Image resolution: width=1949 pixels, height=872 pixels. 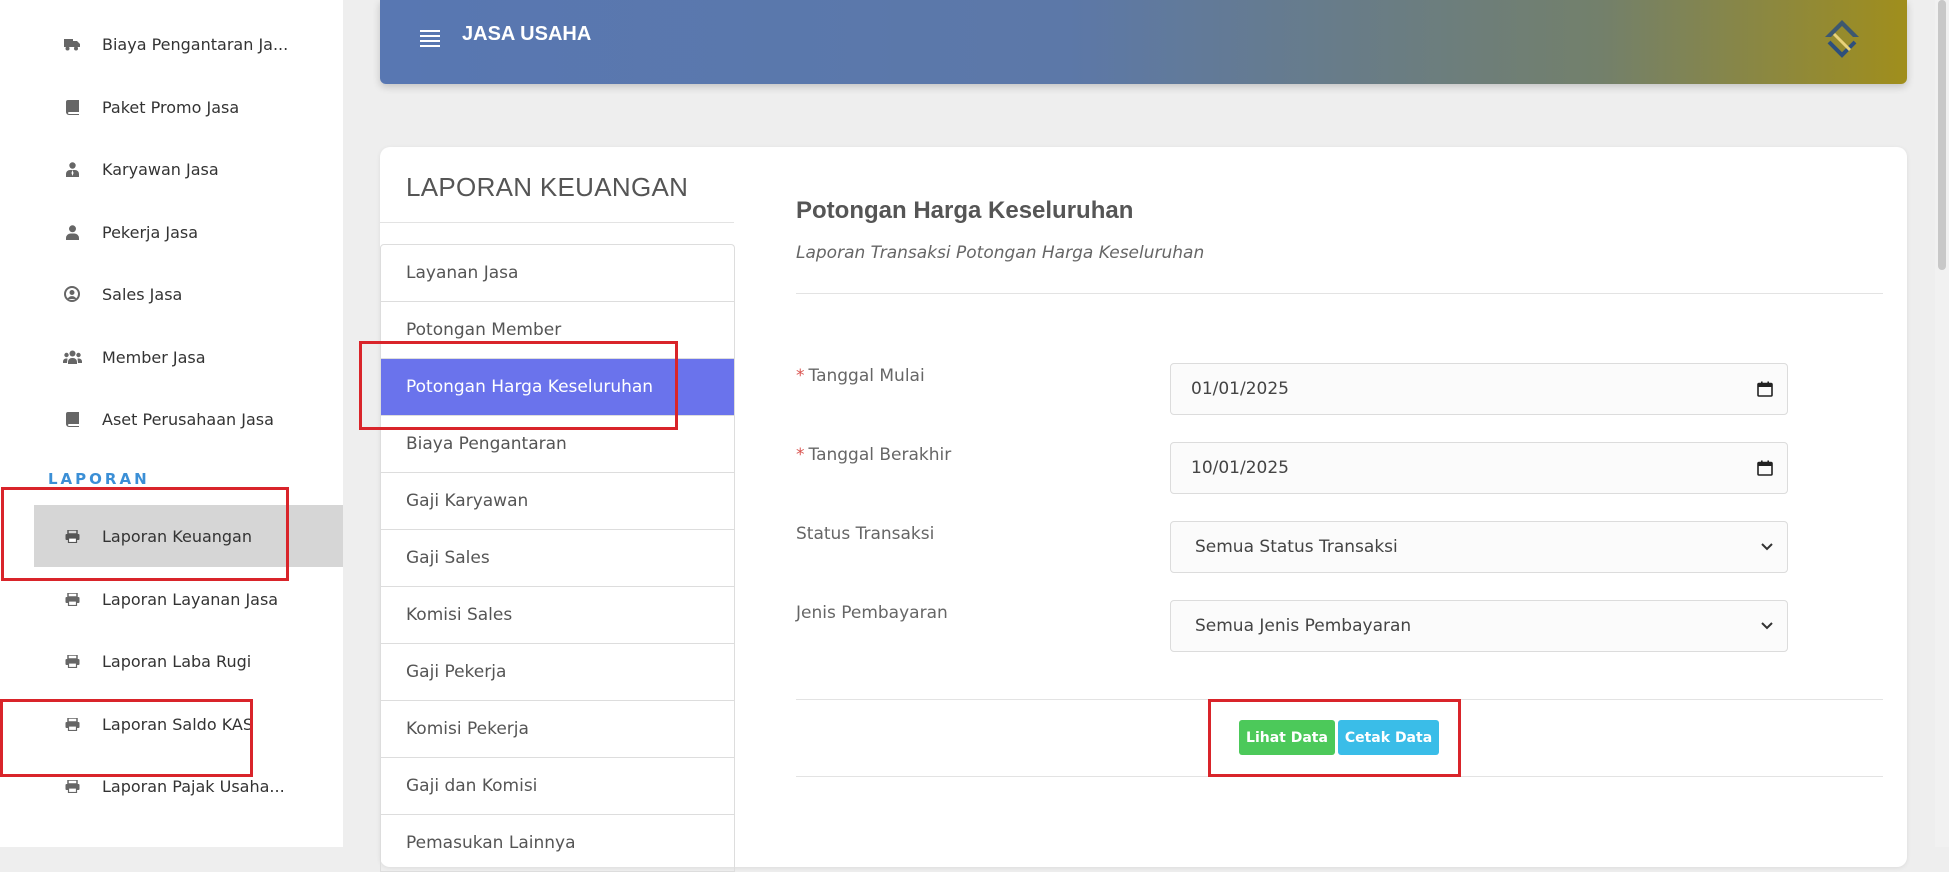 I want to click on sidebar-item-label: Laporan Layanan Jasa, so click(x=190, y=599).